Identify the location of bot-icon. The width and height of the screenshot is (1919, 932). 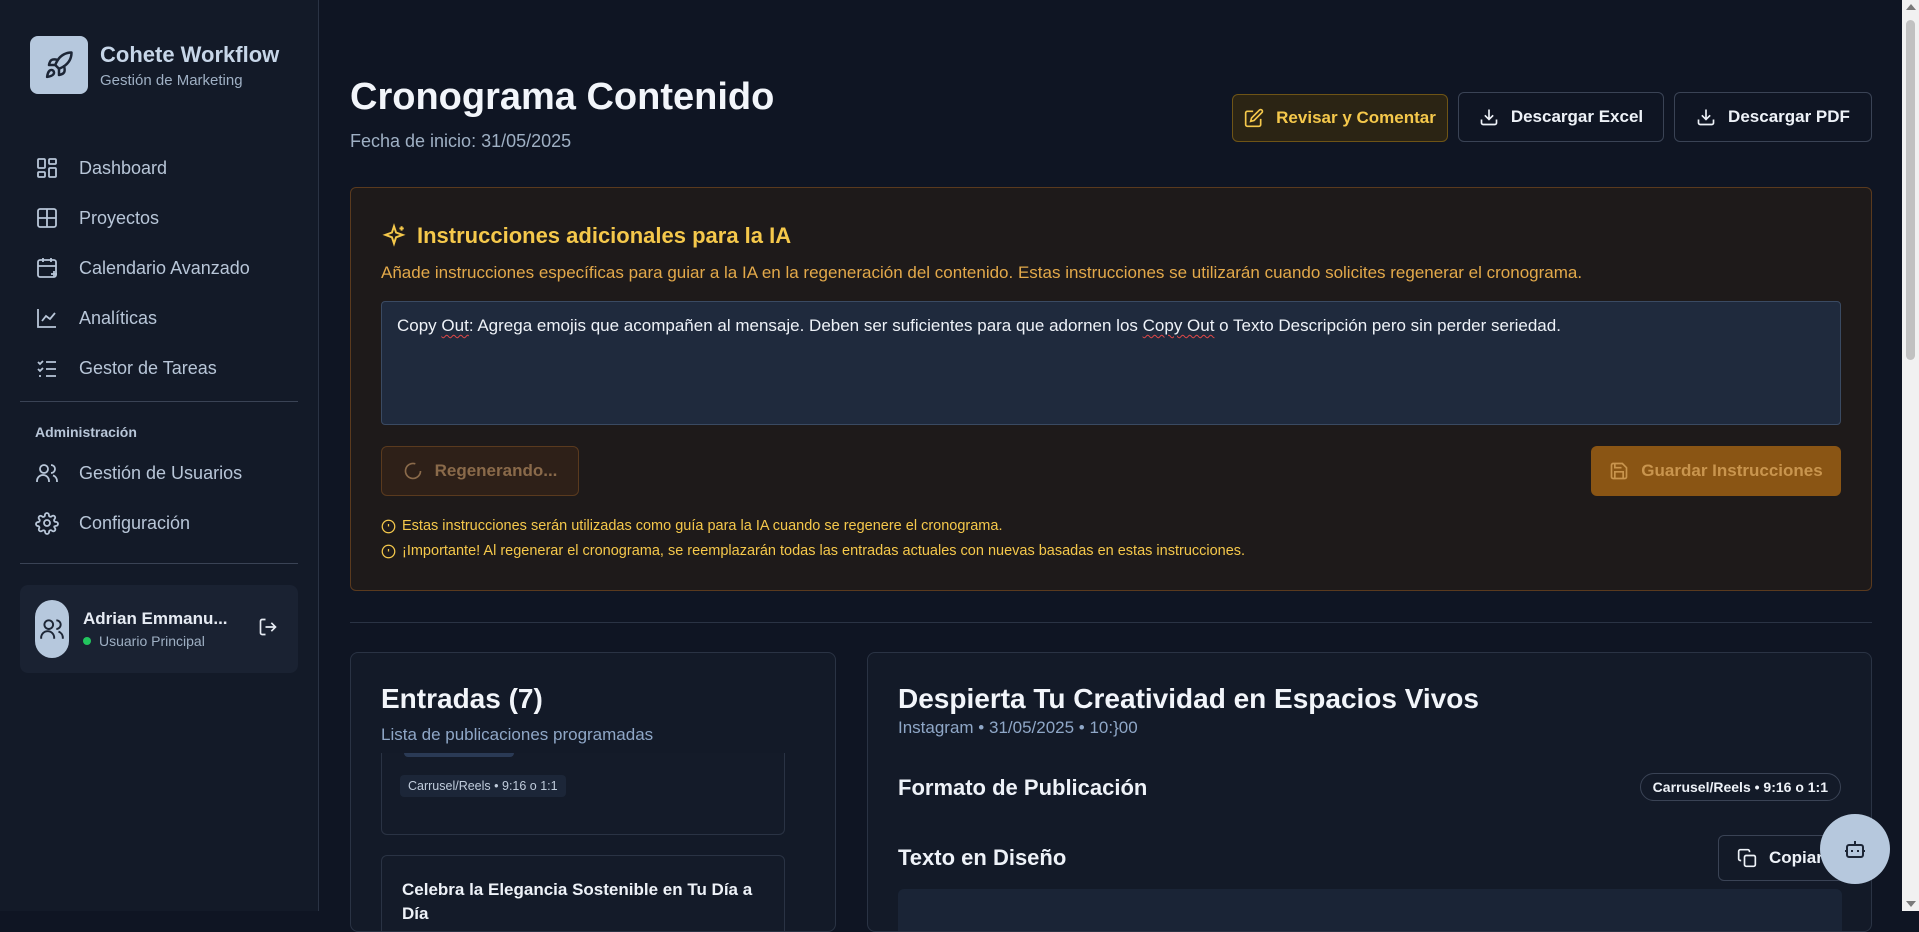
(1855, 849).